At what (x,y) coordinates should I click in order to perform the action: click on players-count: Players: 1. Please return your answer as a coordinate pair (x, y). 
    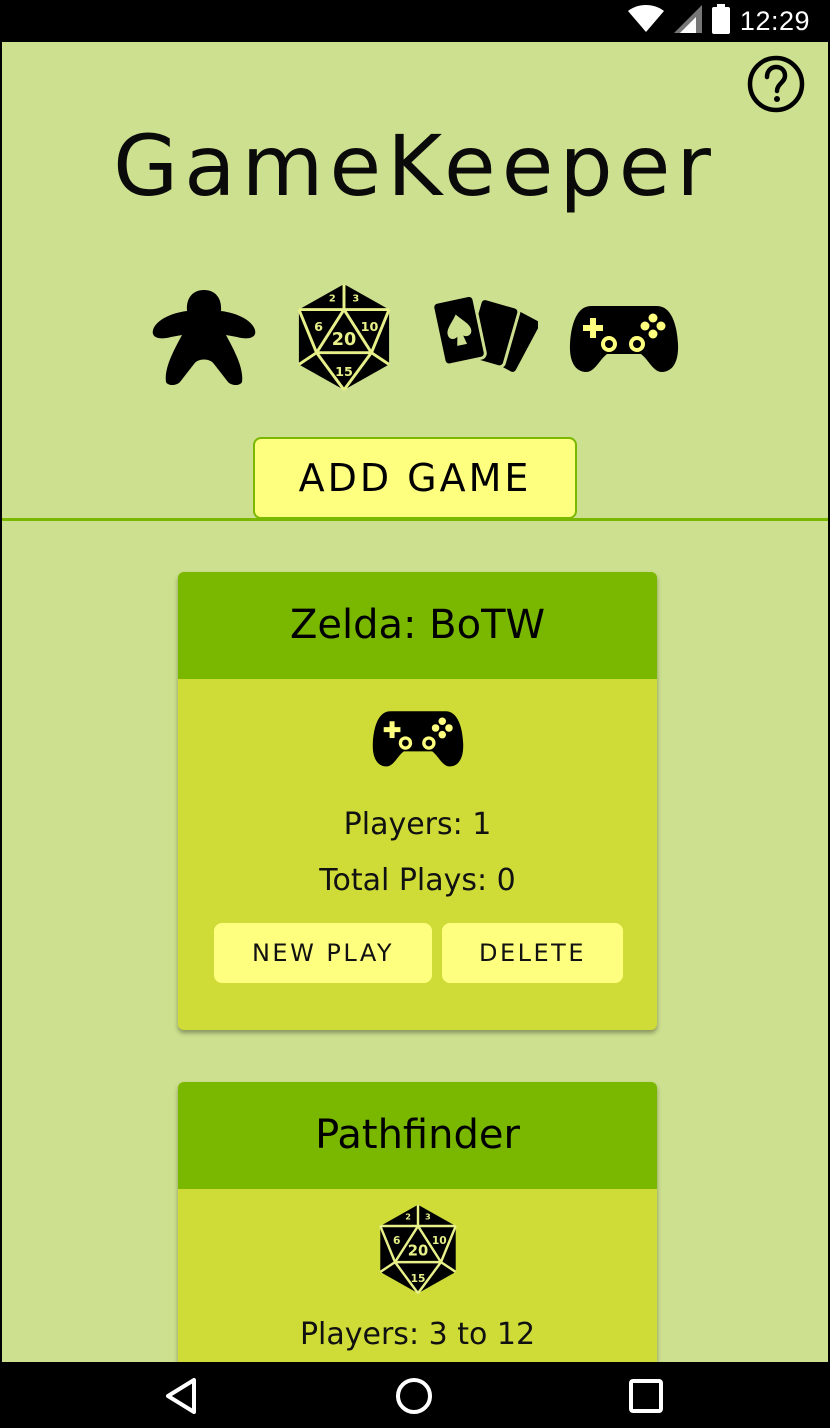
    Looking at the image, I should click on (417, 824).